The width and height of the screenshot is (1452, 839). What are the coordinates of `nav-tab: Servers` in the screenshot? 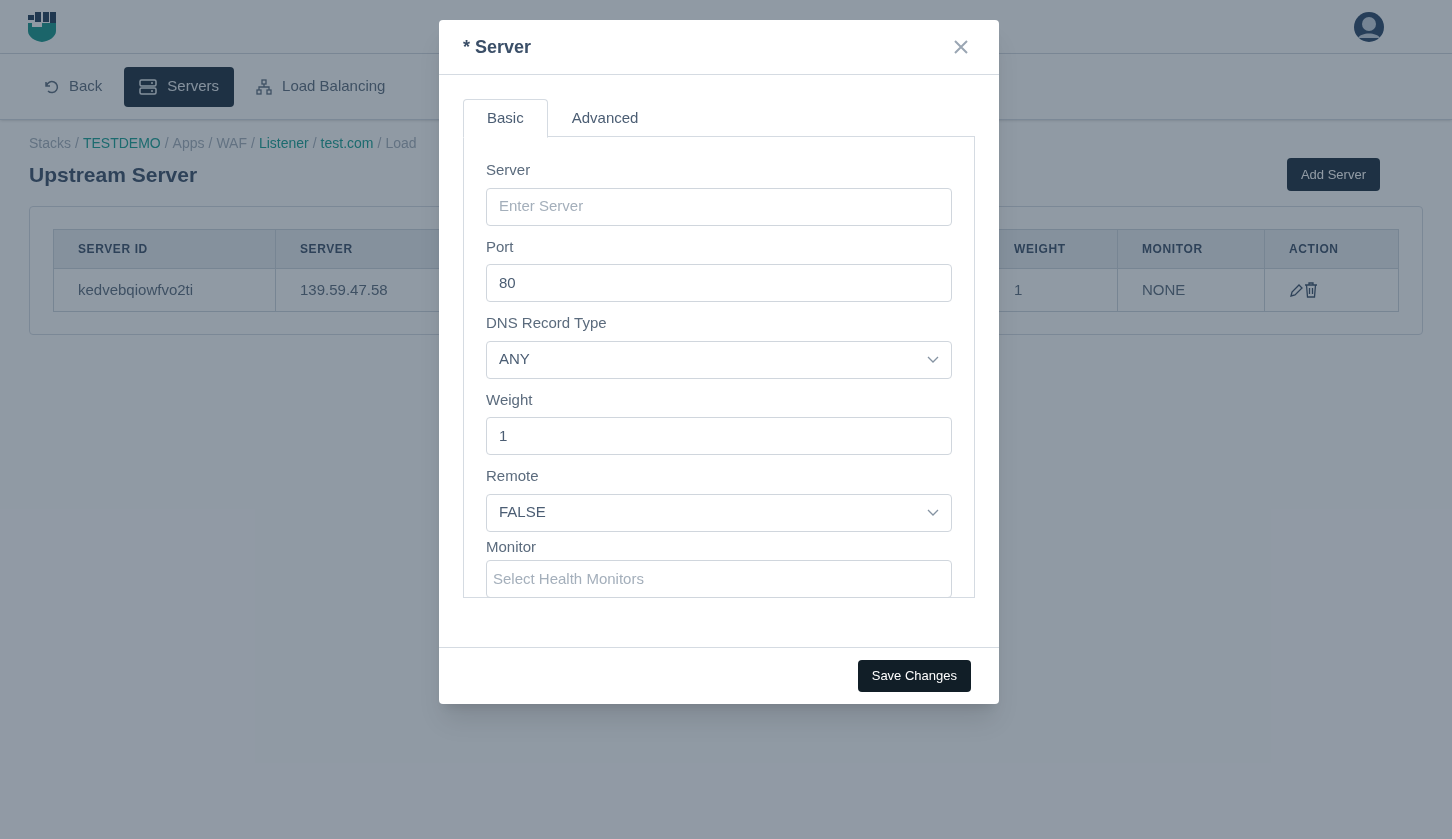 It's located at (179, 86).